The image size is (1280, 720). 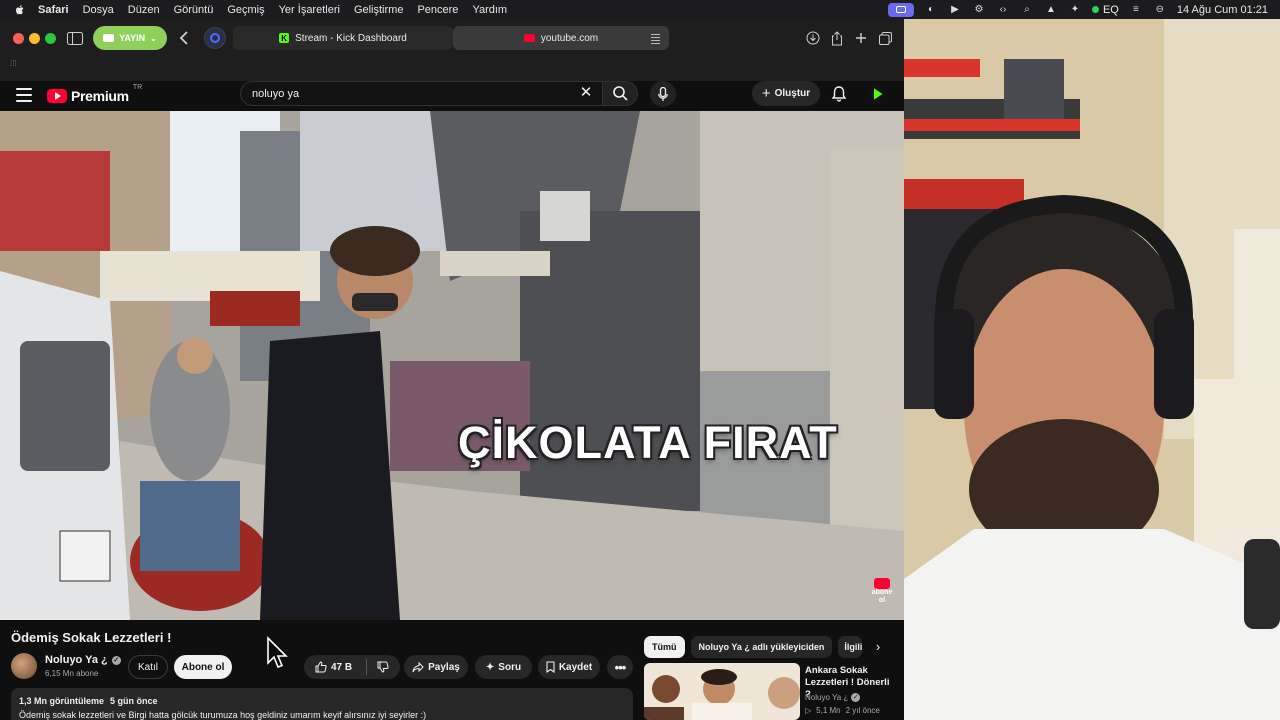 What do you see at coordinates (184, 38) in the screenshot?
I see `back-arrow-icon` at bounding box center [184, 38].